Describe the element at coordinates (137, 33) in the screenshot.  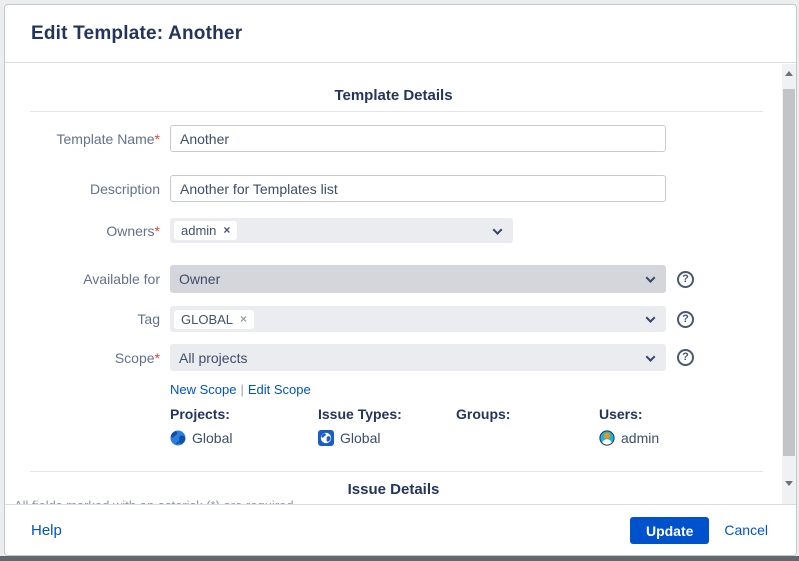
I see `modal-title: Edit Template: Another` at that location.